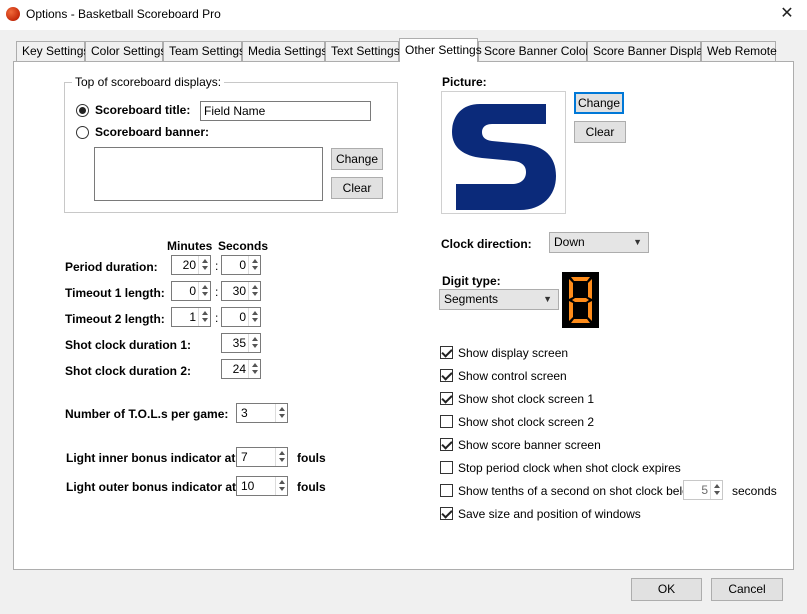 This screenshot has width=807, height=614. Describe the element at coordinates (151, 487) in the screenshot. I see `outer-bonus-label: Light outer bonus indicator at` at that location.